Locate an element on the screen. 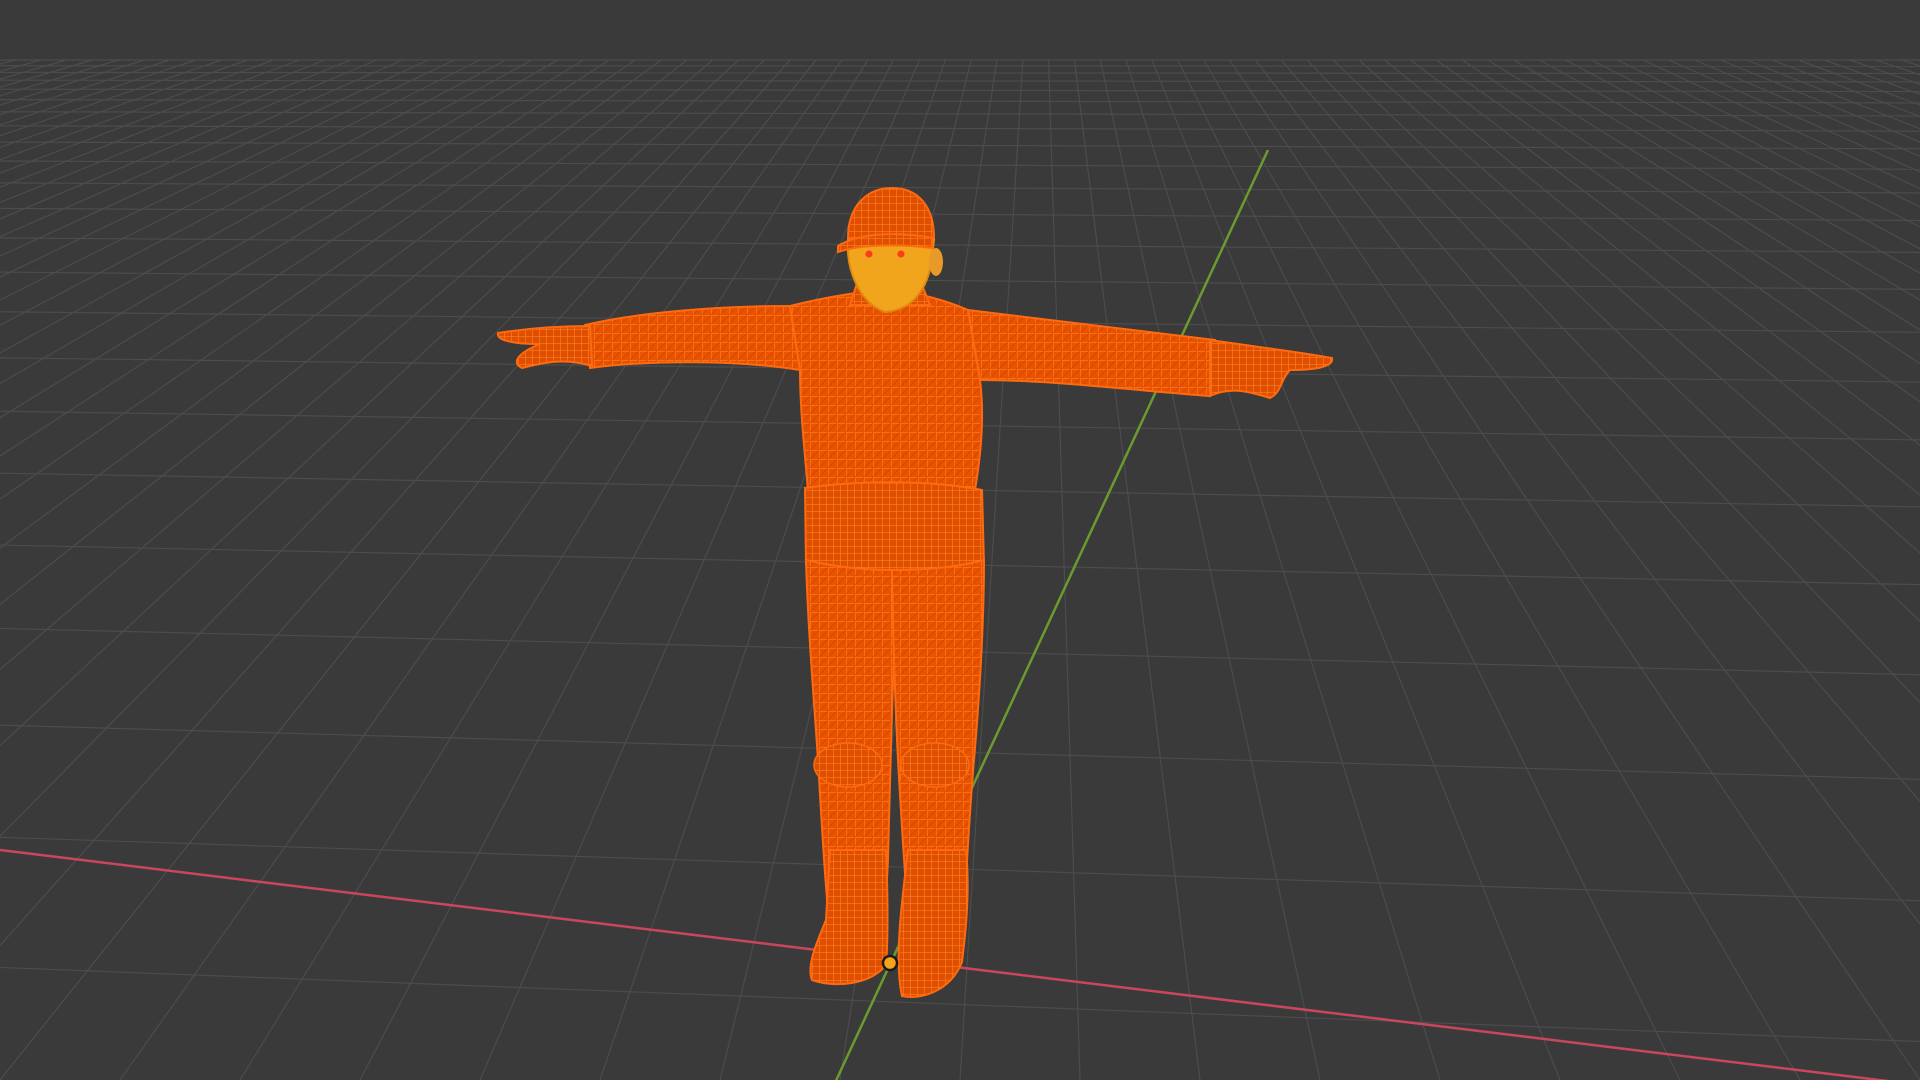 The image size is (1920, 1080). origin-dot-icon is located at coordinates (890, 963).